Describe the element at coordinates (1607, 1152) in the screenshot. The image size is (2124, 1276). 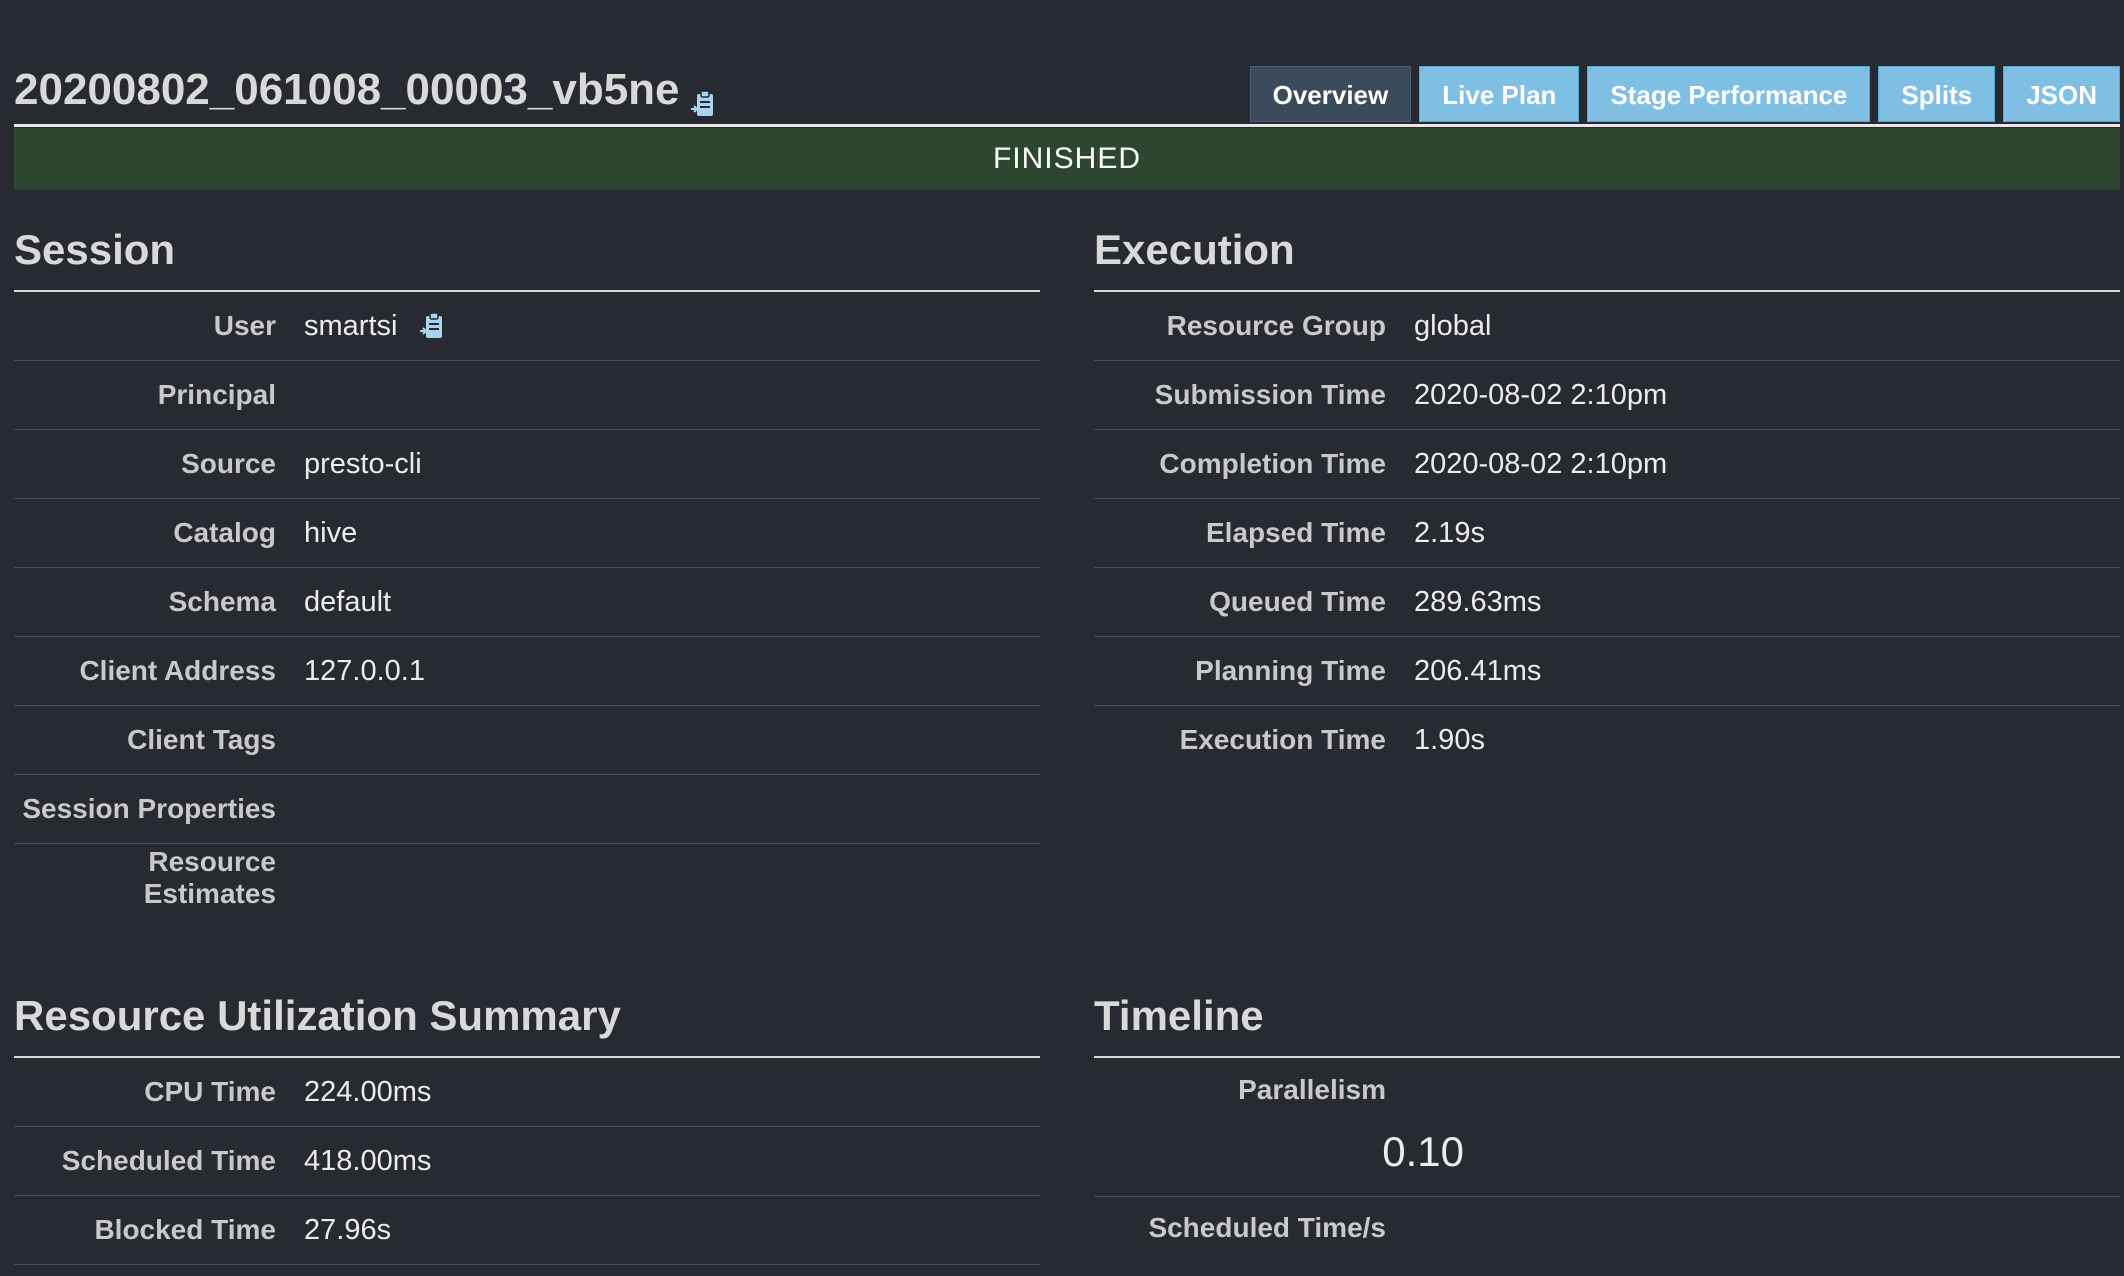
I see `parallelism-value-row: 0.10` at that location.